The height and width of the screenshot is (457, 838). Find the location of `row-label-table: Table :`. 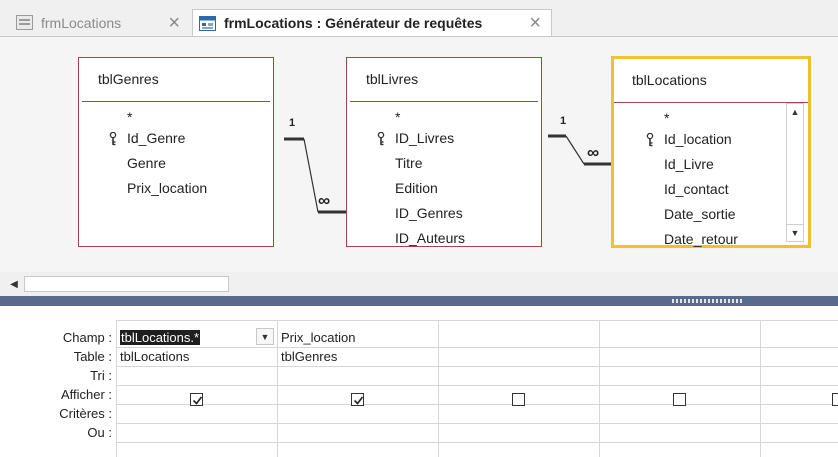

row-label-table: Table : is located at coordinates (92, 356).